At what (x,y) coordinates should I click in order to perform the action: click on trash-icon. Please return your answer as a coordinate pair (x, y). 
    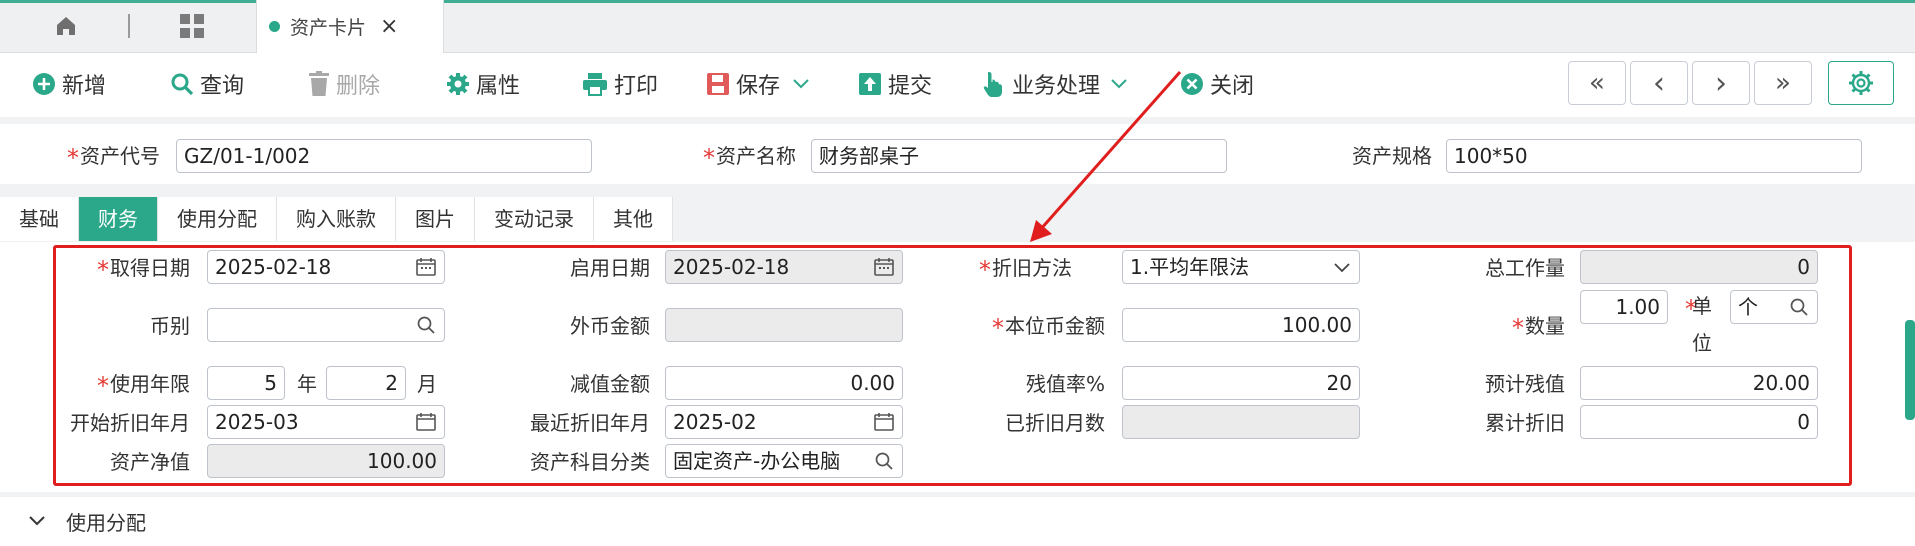
    Looking at the image, I should click on (319, 83).